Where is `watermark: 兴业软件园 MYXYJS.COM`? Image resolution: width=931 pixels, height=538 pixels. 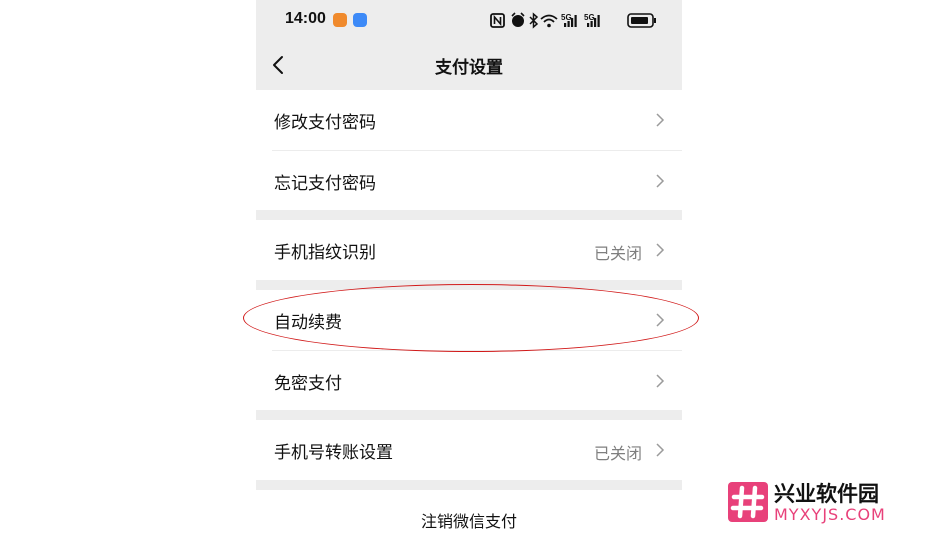
watermark: 兴业软件园 MYXYJS.COM is located at coordinates (826, 502).